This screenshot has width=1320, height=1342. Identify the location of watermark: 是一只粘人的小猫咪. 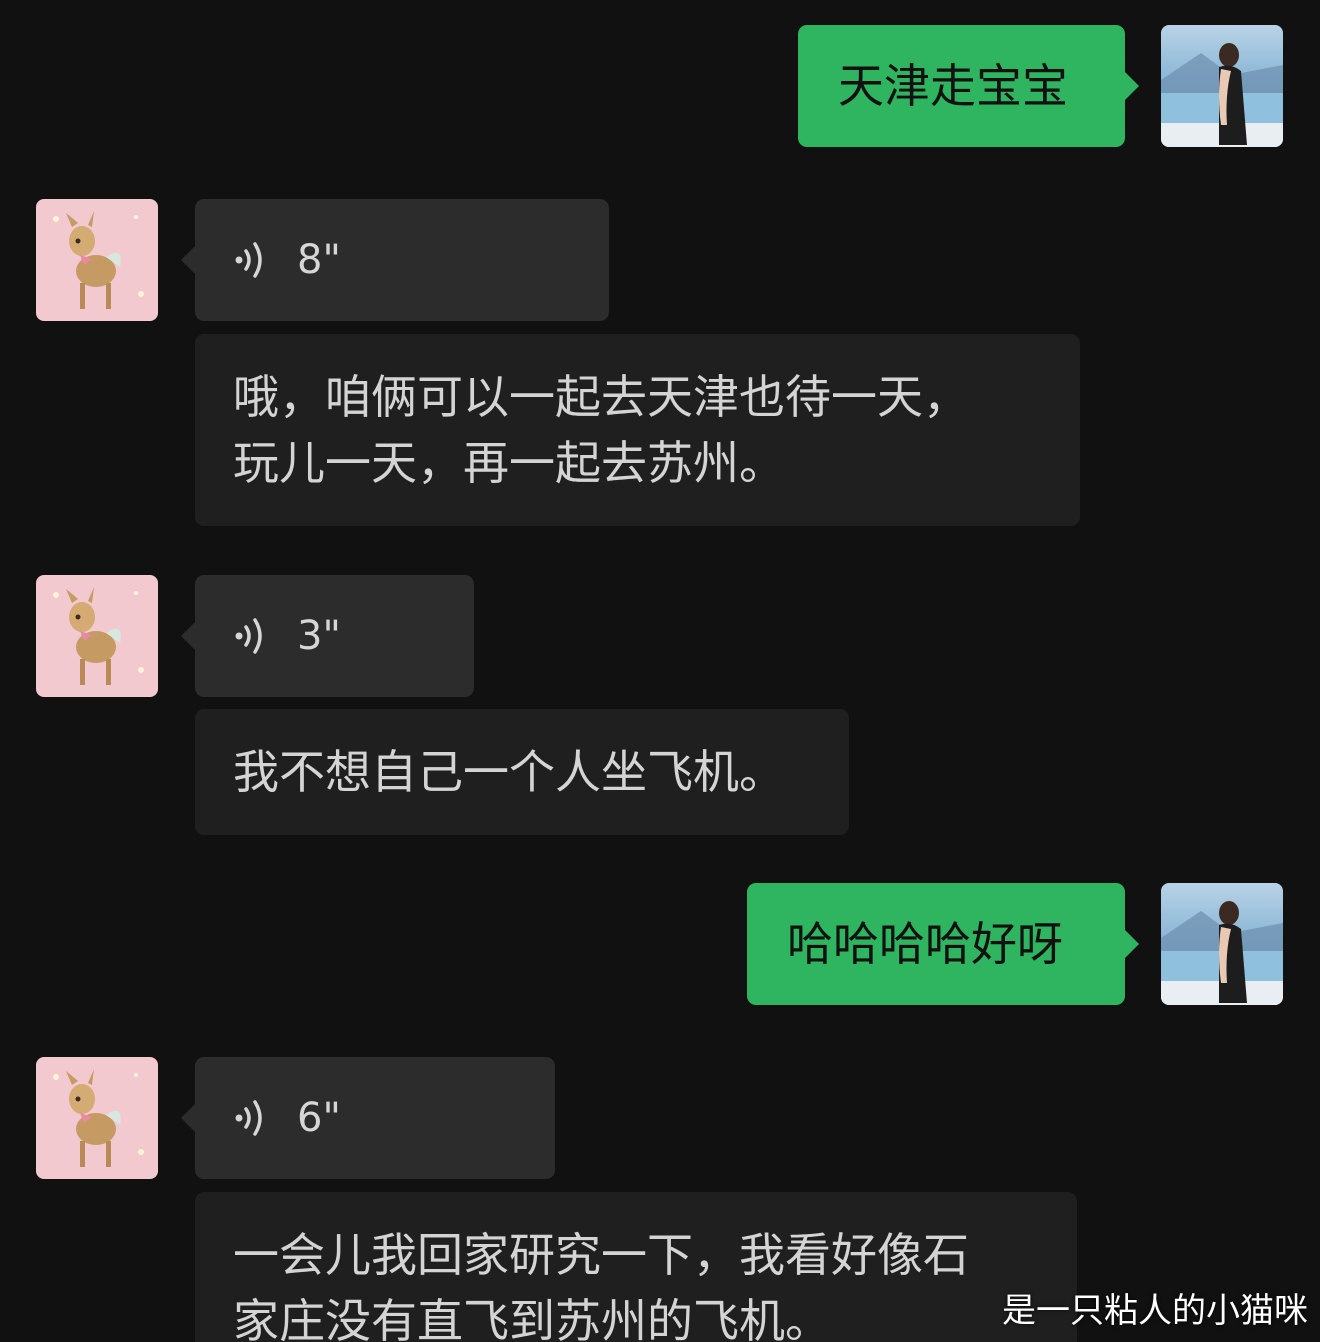
(1155, 1311).